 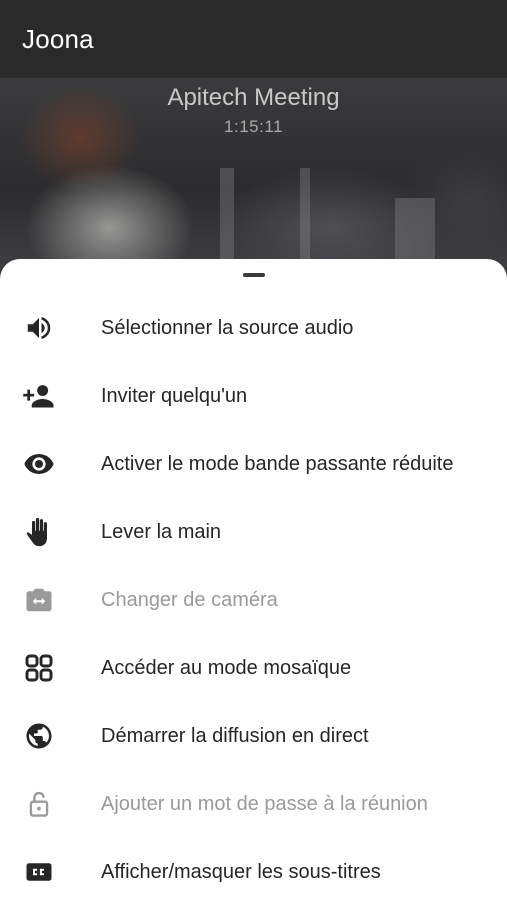 What do you see at coordinates (58, 39) in the screenshot?
I see `participant-name: Joona` at bounding box center [58, 39].